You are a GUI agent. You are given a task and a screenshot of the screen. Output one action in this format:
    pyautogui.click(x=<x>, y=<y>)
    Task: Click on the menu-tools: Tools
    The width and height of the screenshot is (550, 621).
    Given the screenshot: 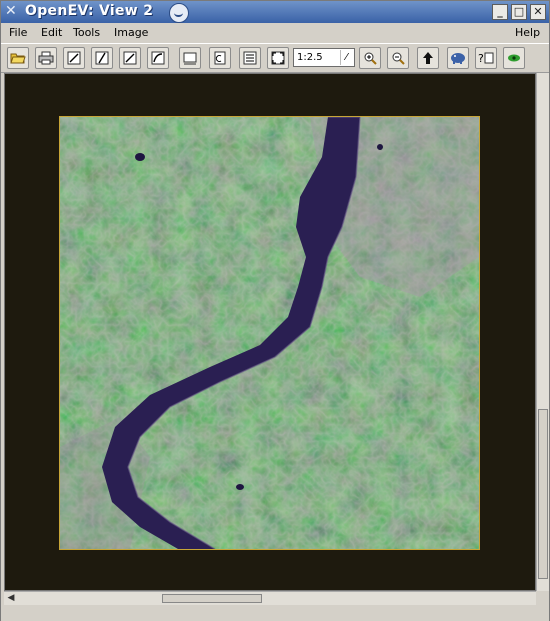 What is the action you would take?
    pyautogui.click(x=86, y=32)
    